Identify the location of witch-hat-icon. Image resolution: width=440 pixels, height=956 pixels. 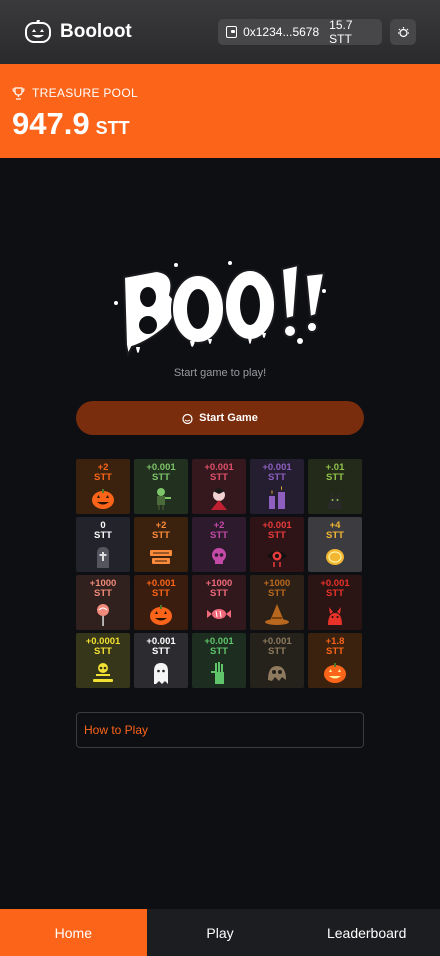
(277, 614).